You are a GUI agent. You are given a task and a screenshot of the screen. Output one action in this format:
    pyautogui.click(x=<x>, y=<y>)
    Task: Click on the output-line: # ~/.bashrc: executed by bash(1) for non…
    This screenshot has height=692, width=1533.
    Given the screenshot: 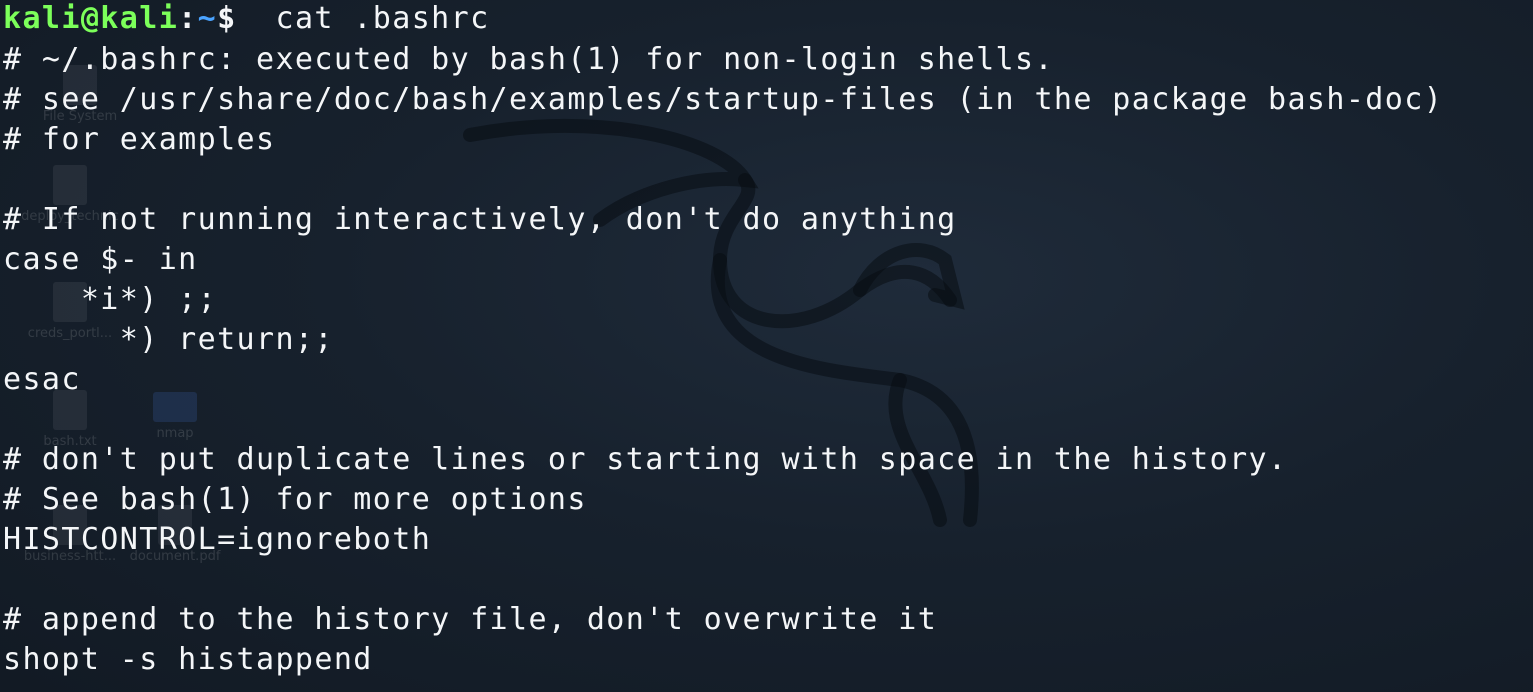 What is the action you would take?
    pyautogui.click(x=528, y=59)
    